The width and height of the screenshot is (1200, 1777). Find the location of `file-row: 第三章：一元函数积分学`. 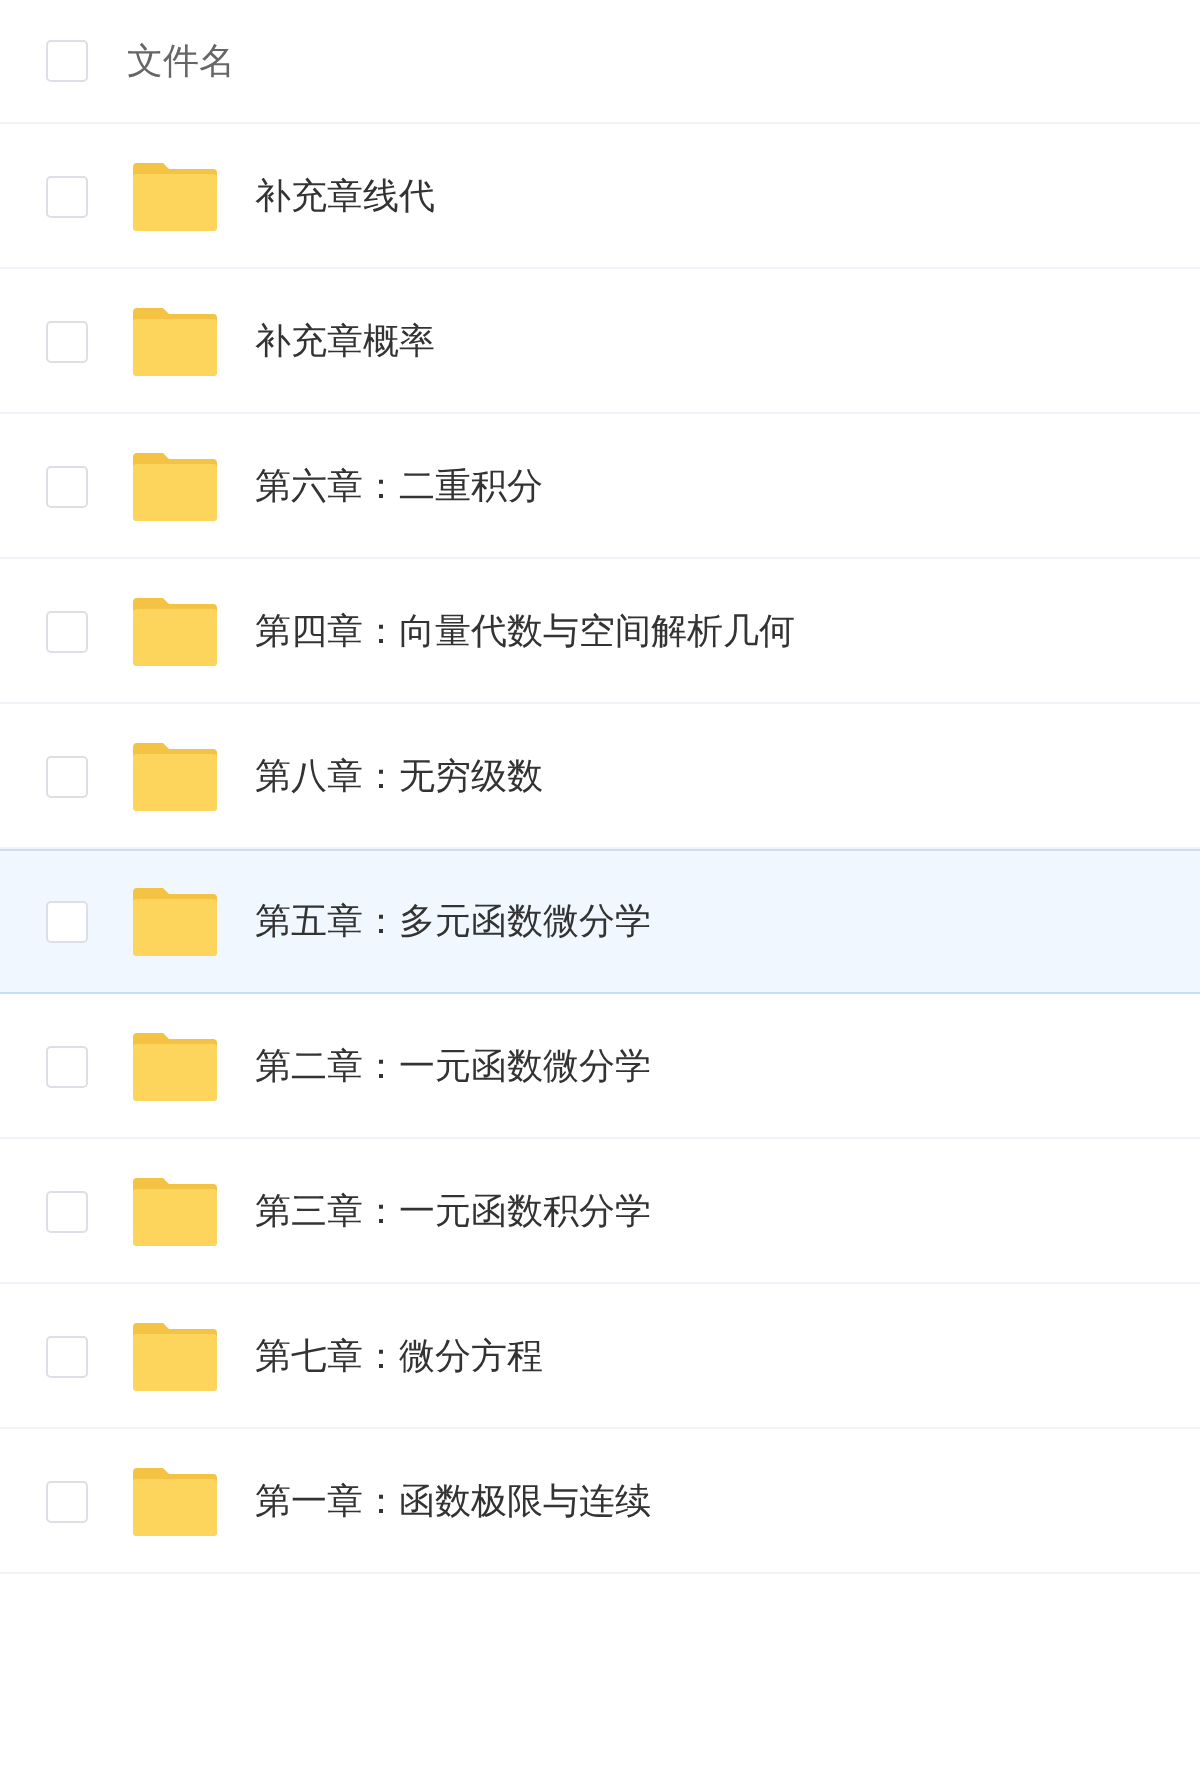

file-row: 第三章：一元函数积分学 is located at coordinates (600, 1211).